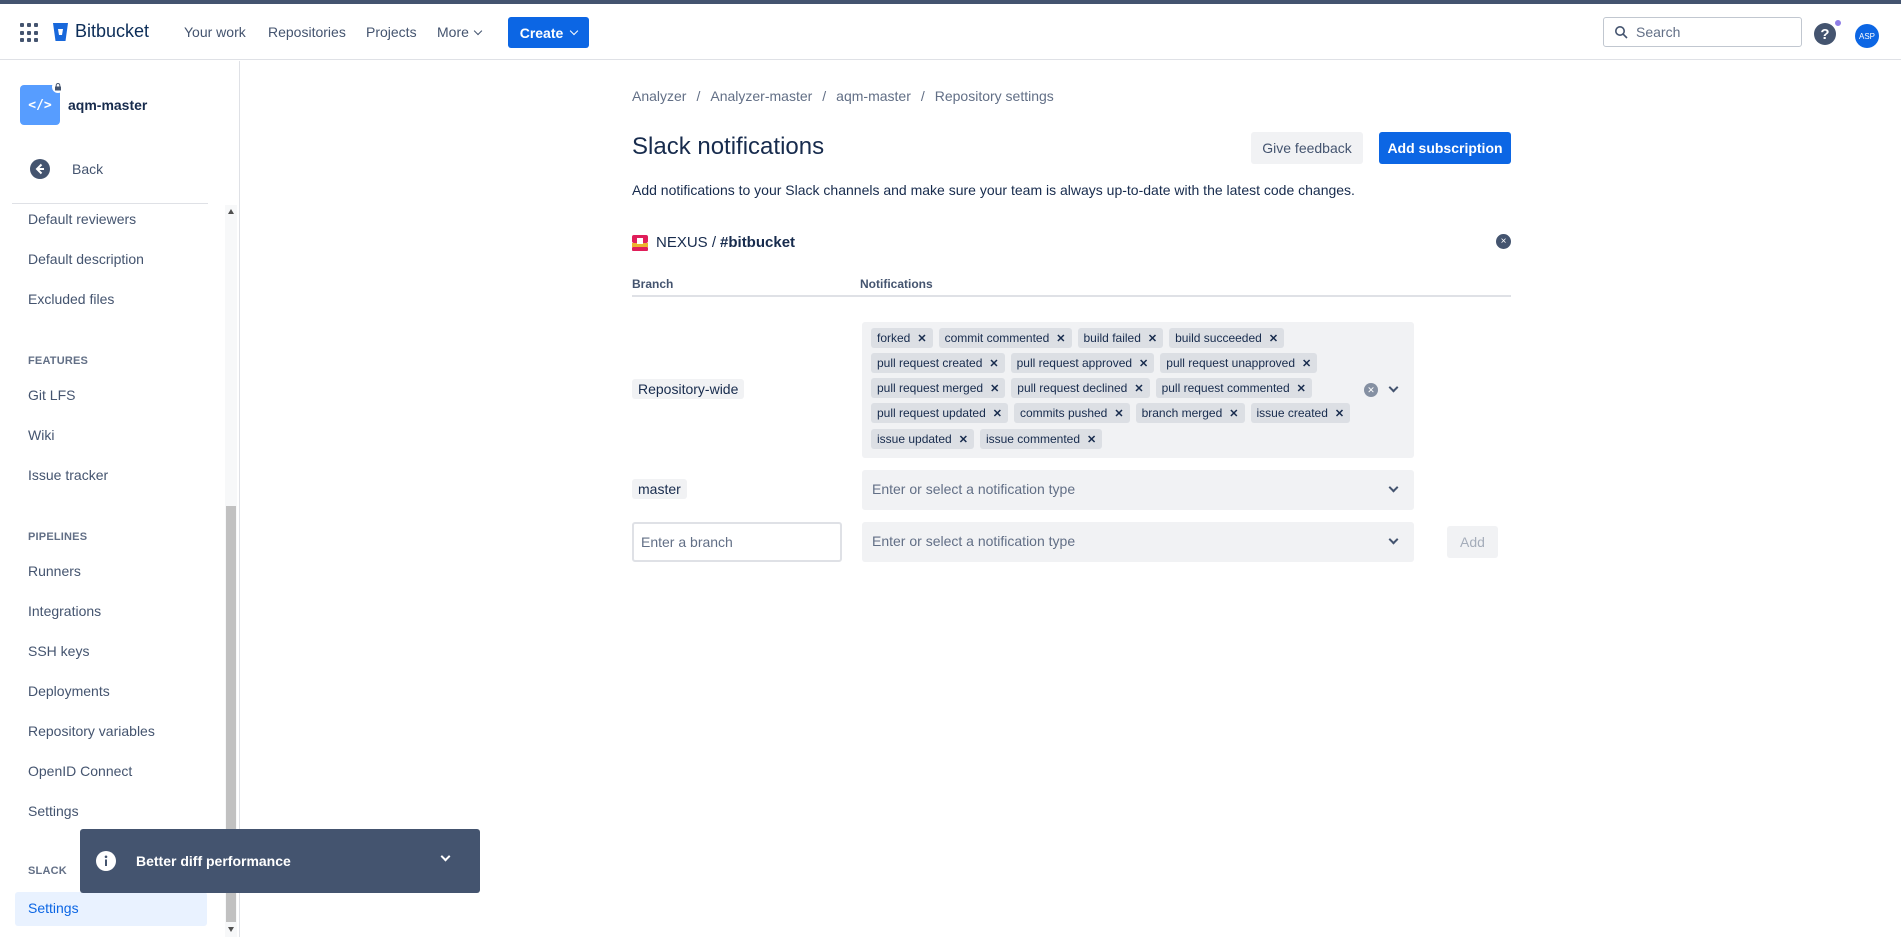 Image resolution: width=1901 pixels, height=937 pixels. I want to click on channel-header: NEXUS / #bitbucket, so click(713, 242).